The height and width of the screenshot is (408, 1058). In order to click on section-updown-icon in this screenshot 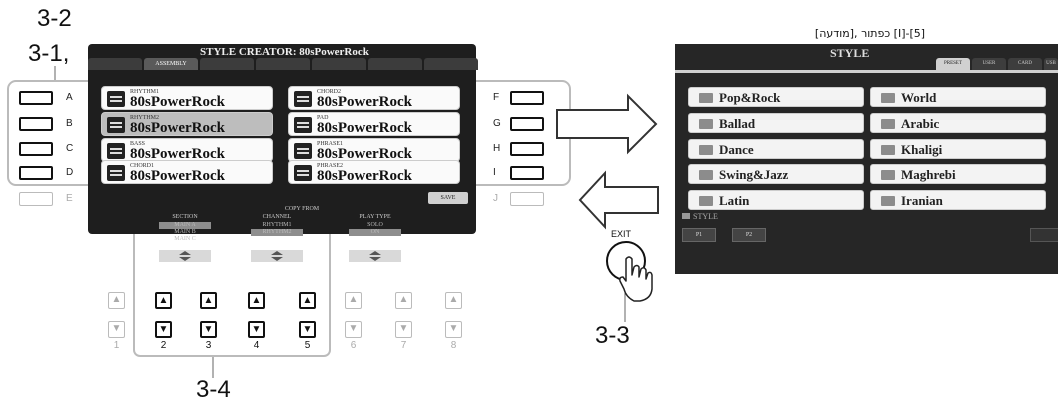, I will do `click(185, 256)`.